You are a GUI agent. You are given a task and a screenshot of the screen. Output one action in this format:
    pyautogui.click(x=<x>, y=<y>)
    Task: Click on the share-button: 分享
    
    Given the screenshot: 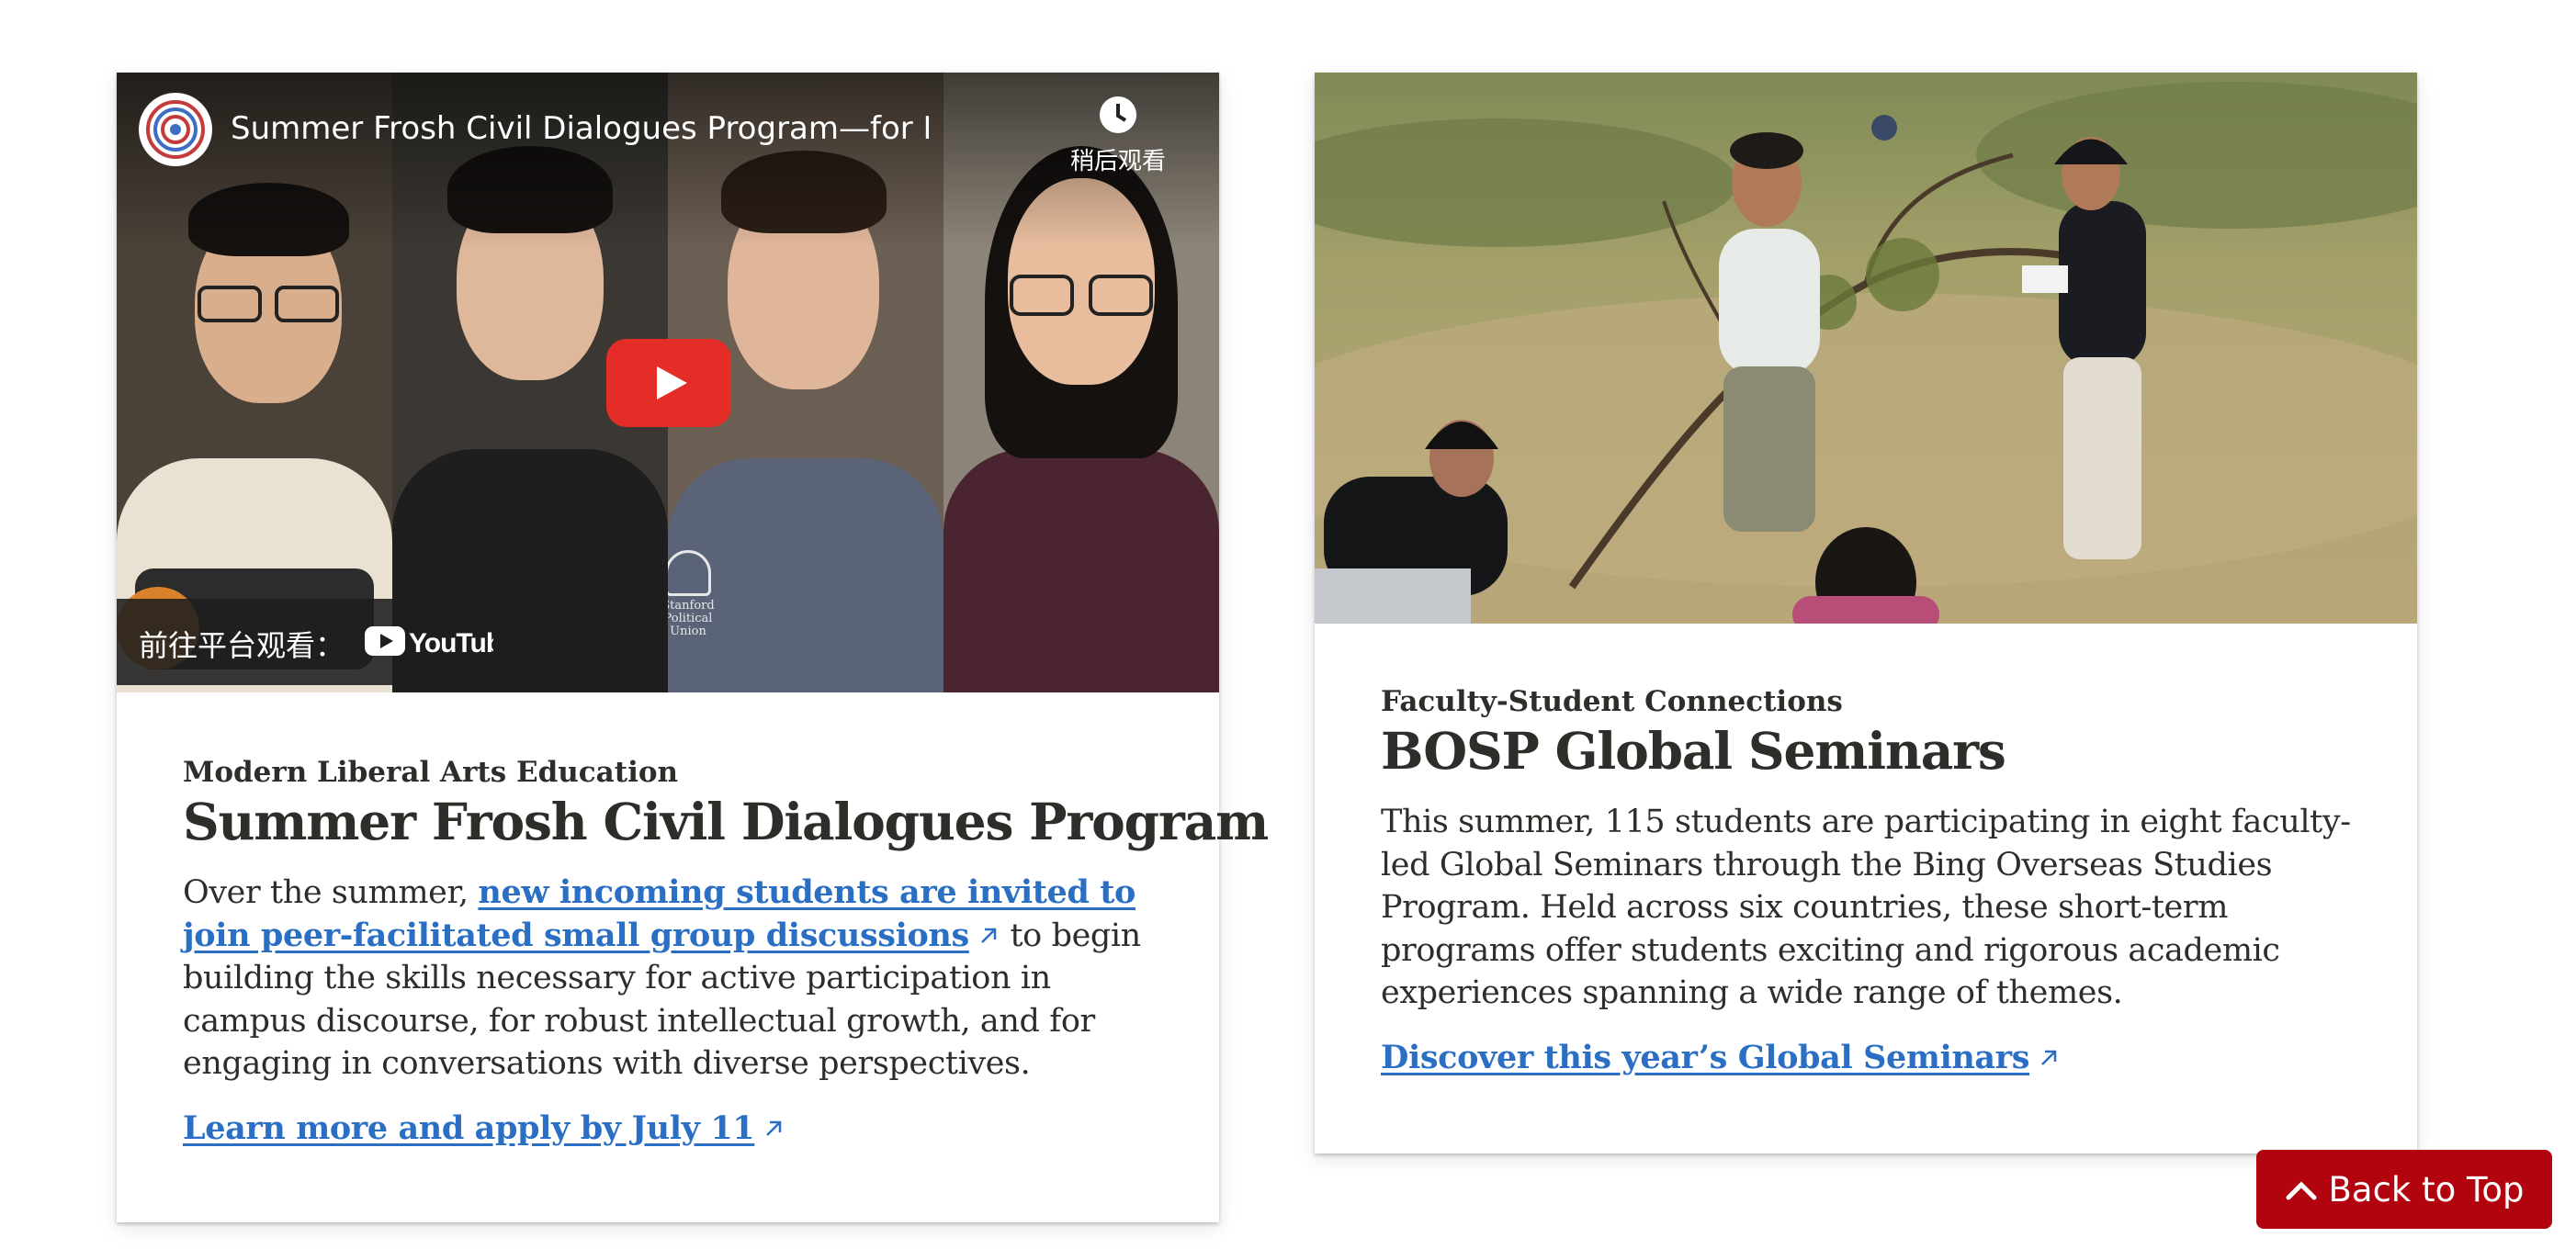 What is the action you would take?
    pyautogui.click(x=1206, y=135)
    